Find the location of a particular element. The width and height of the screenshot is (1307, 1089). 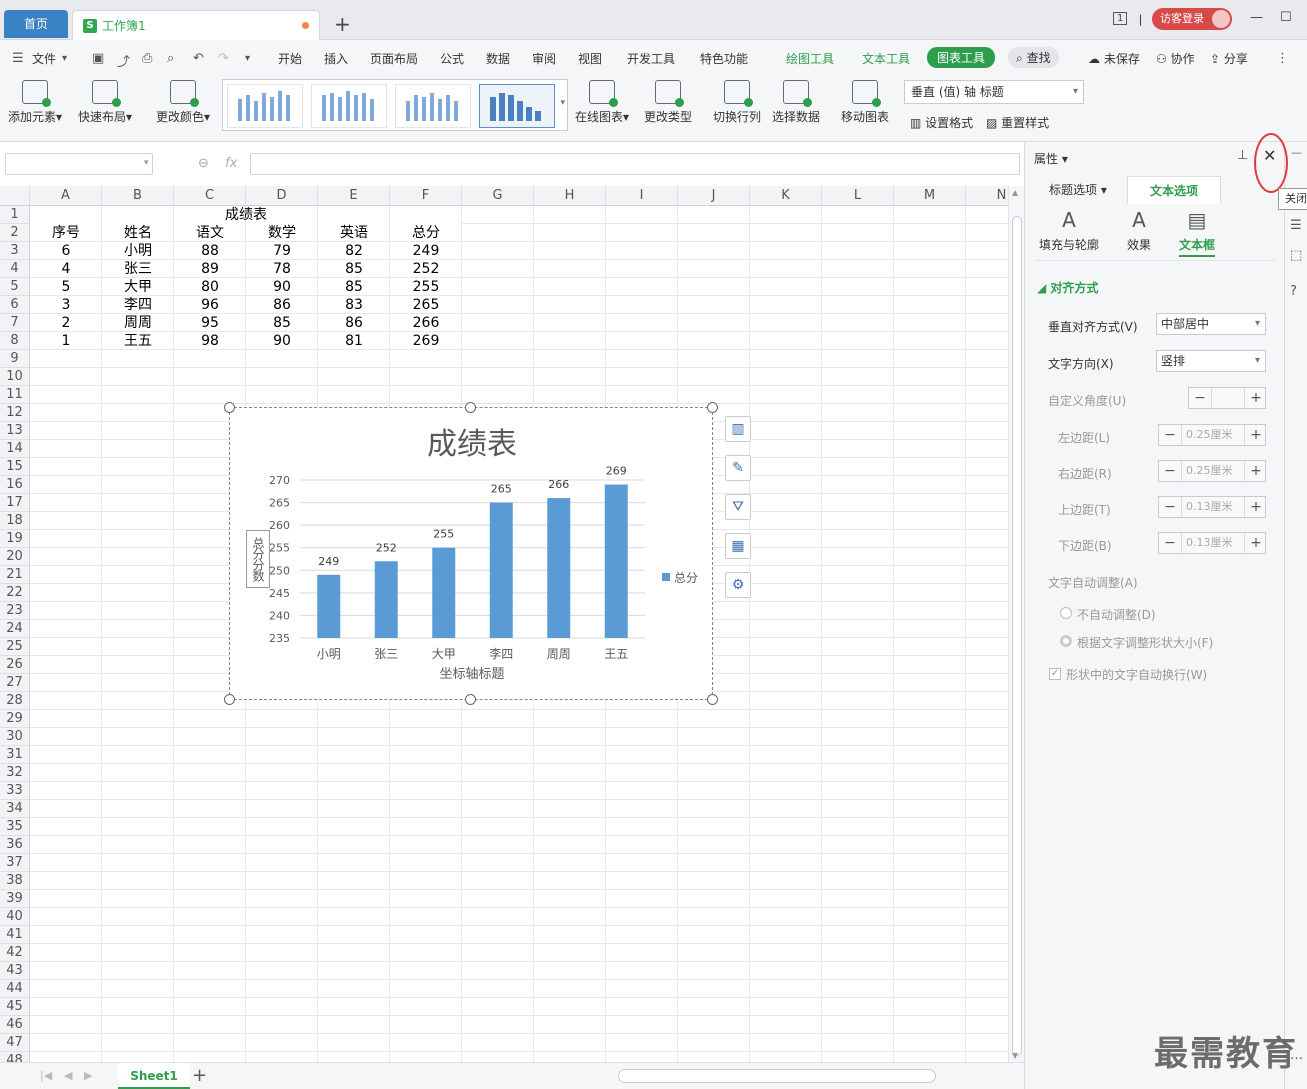

column-header: G is located at coordinates (498, 196).